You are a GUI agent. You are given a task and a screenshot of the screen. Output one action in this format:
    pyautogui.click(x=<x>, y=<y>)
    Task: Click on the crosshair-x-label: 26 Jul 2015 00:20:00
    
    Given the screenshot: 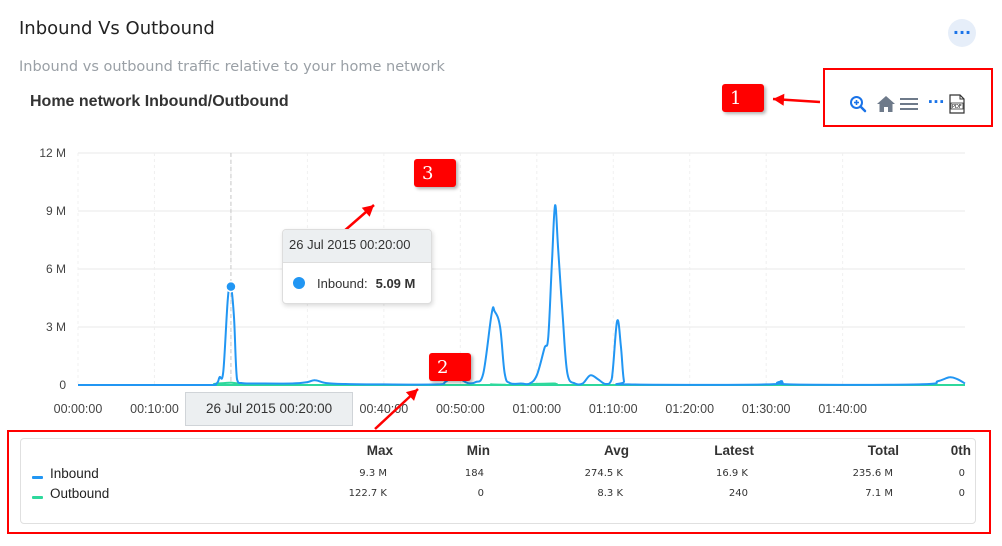 What is the action you would take?
    pyautogui.click(x=269, y=409)
    